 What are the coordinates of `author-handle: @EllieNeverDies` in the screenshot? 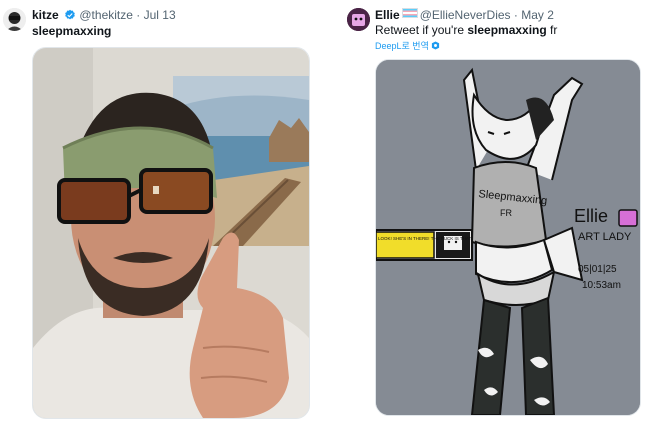 It's located at (465, 15).